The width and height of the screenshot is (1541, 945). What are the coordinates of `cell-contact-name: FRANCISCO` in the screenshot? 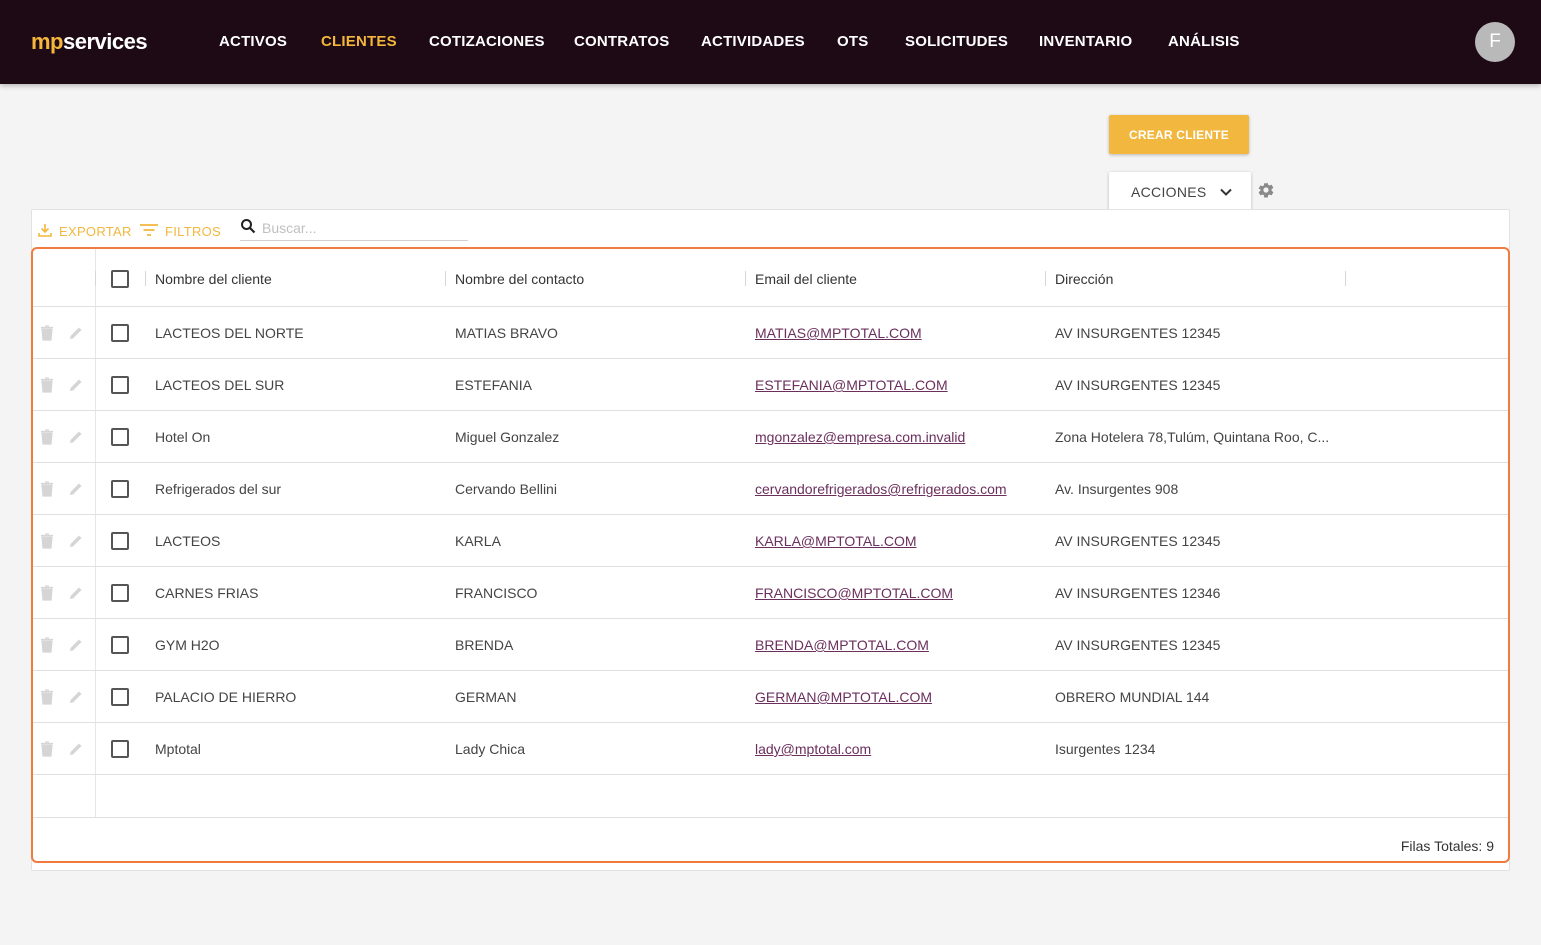 It's located at (496, 593).